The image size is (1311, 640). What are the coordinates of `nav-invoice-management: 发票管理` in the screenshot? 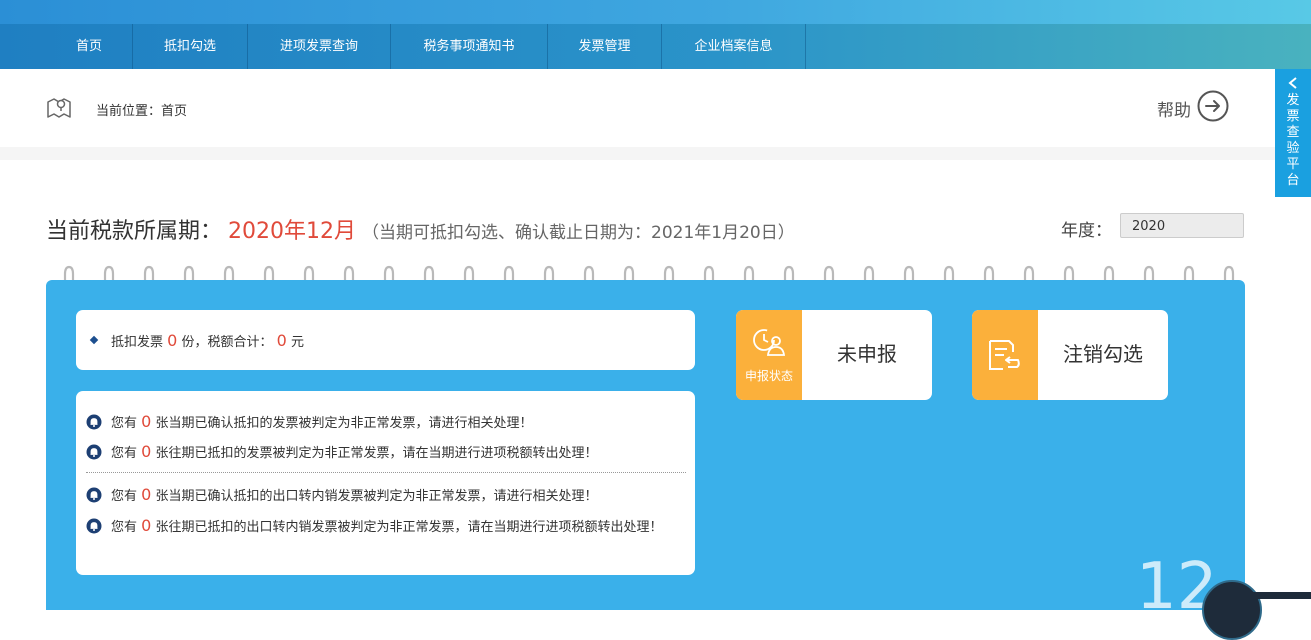 It's located at (605, 46).